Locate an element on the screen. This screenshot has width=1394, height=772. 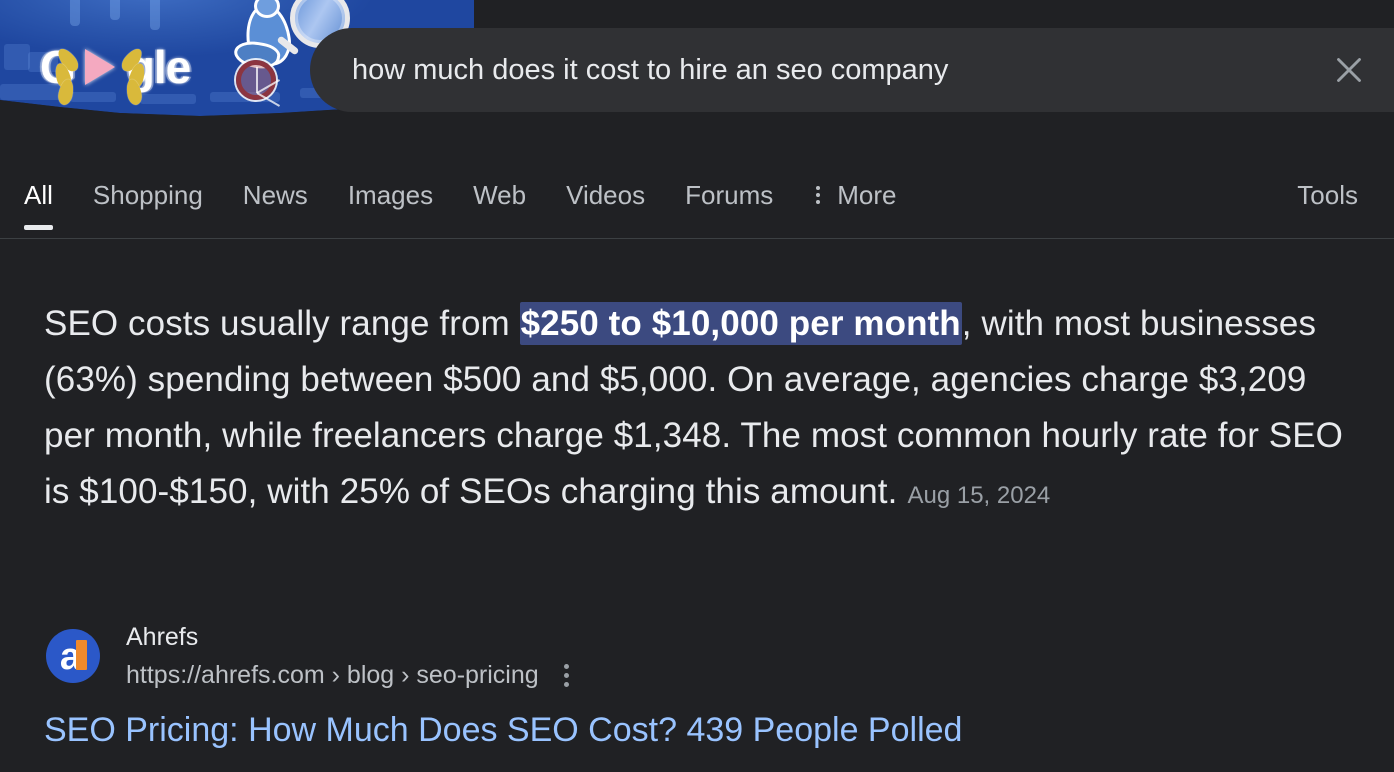
result-options-button is located at coordinates (567, 675).